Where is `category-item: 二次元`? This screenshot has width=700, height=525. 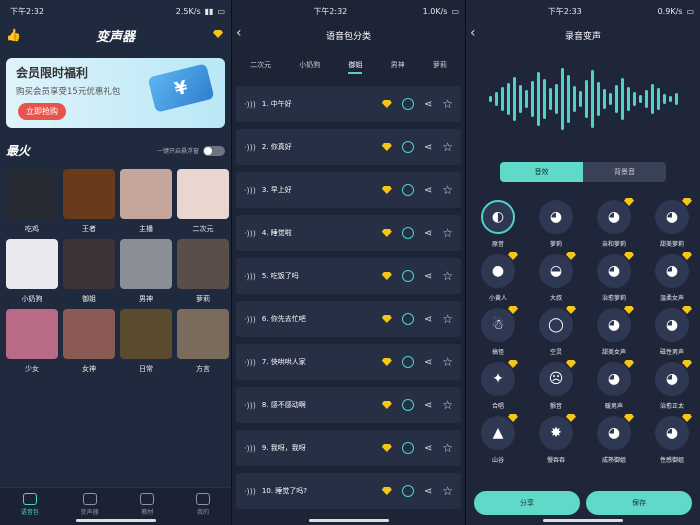
category-item: 二次元 is located at coordinates (203, 201).